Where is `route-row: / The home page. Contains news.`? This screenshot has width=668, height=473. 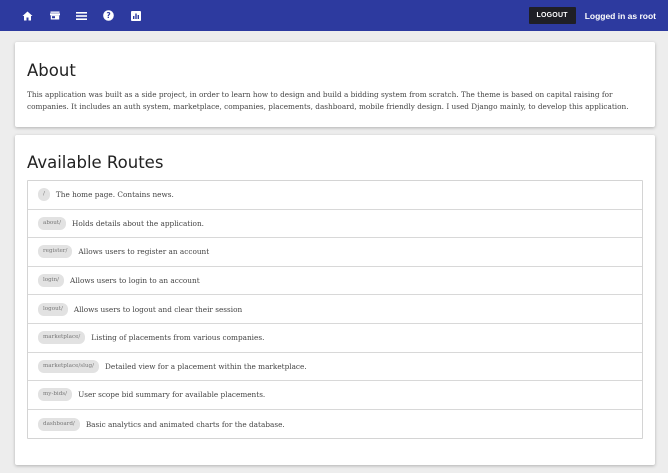
route-row: / The home page. Contains news. is located at coordinates (335, 195).